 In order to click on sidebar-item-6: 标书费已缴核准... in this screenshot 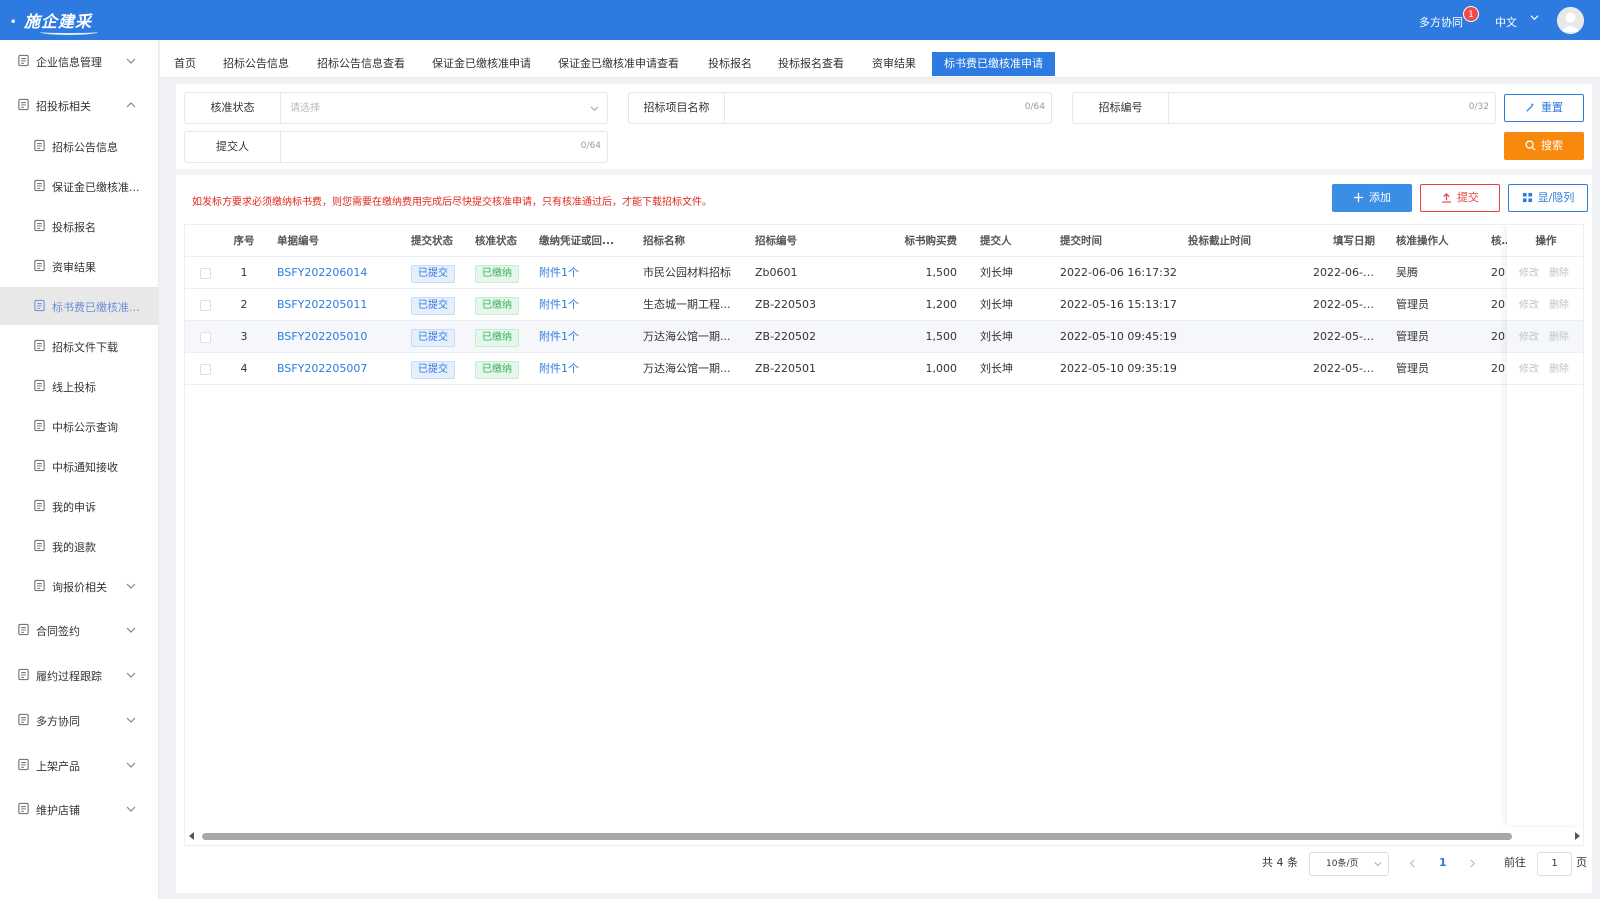, I will do `click(79, 306)`.